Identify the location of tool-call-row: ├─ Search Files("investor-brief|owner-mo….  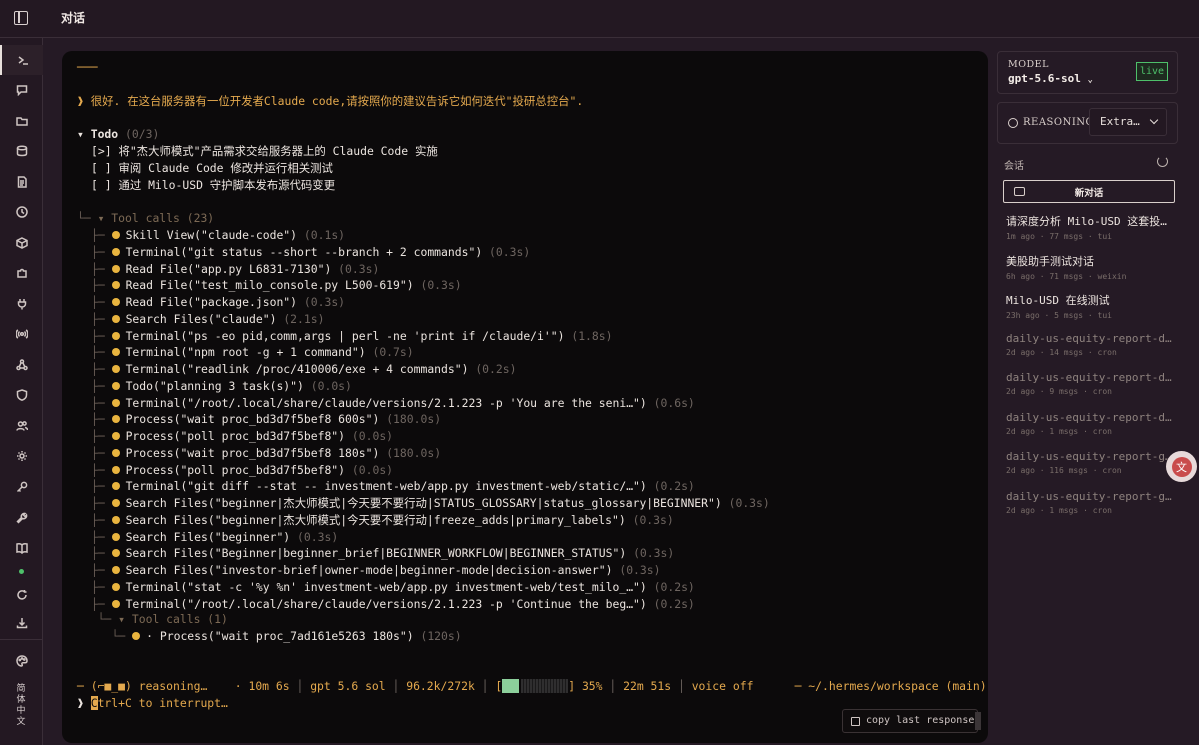
(376, 570).